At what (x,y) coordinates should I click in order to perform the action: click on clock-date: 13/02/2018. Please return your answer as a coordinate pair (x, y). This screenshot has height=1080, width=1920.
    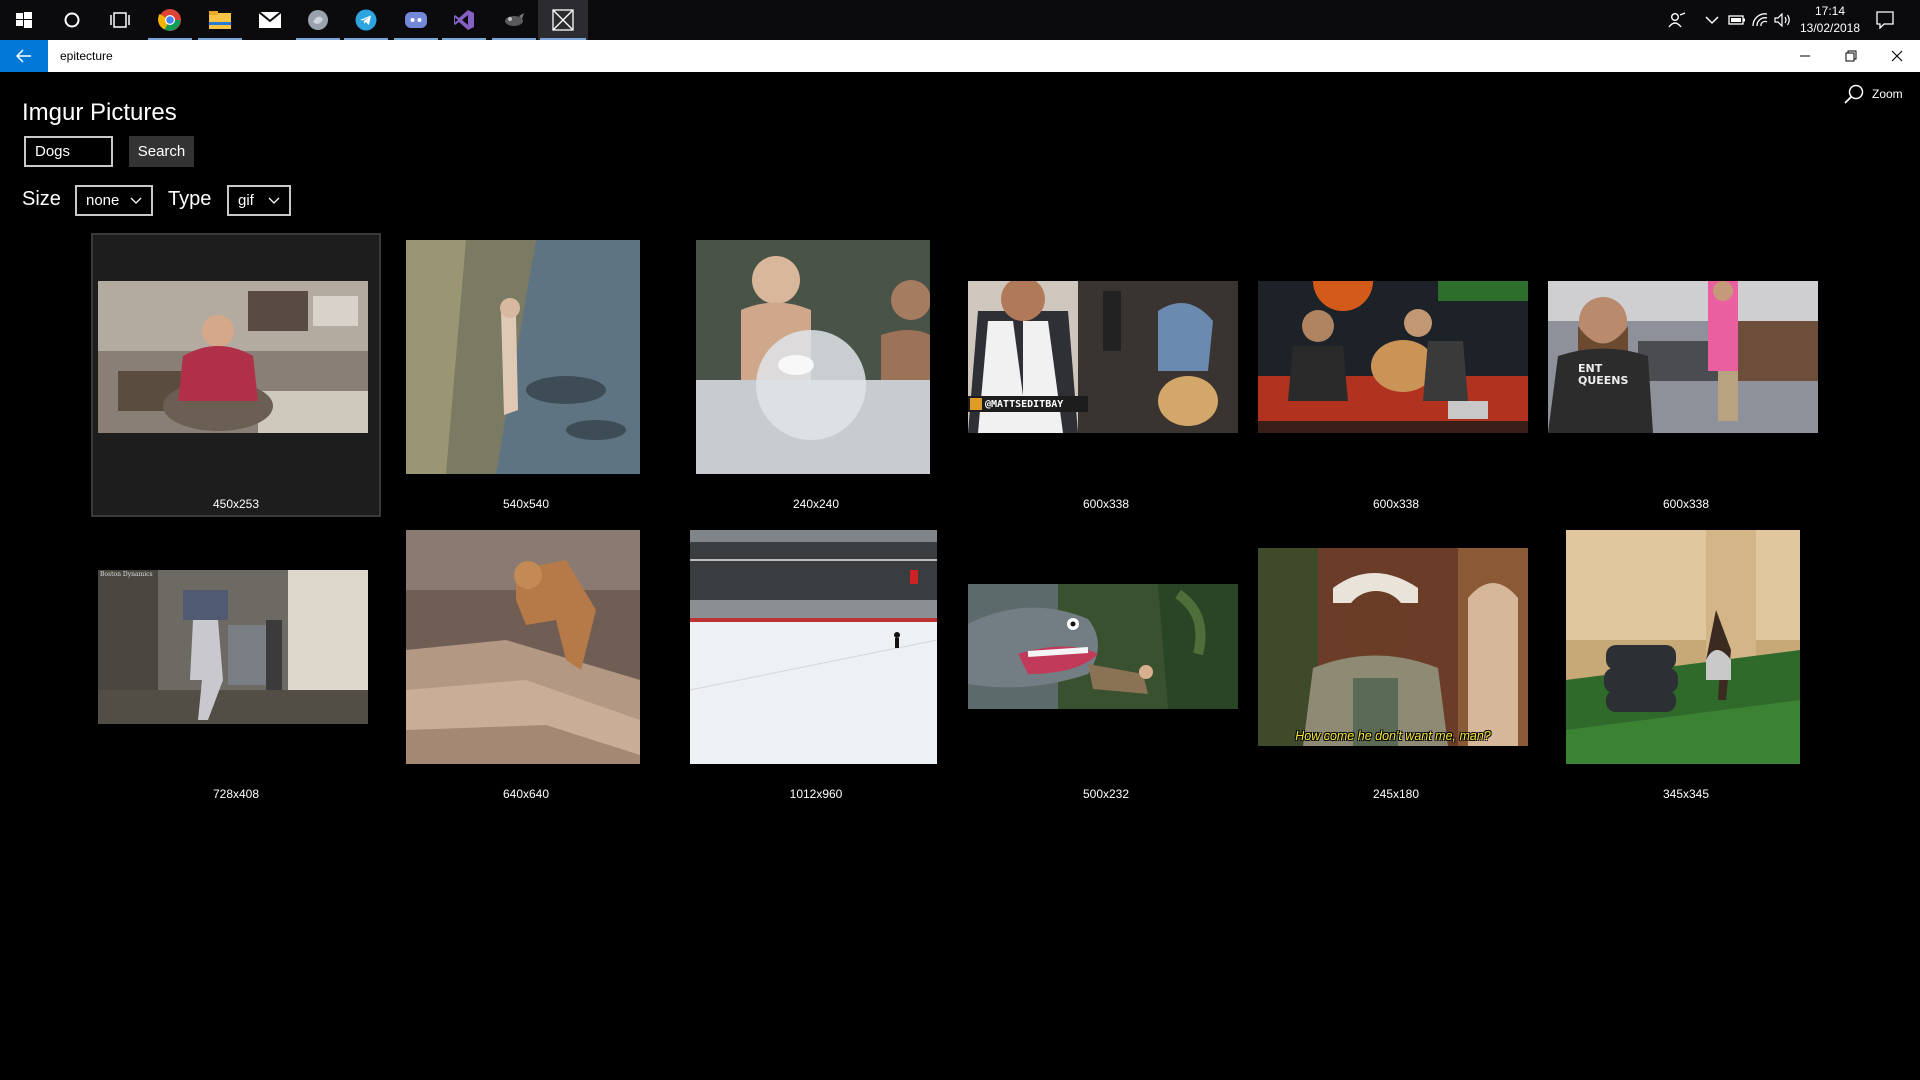
    Looking at the image, I should click on (1830, 28).